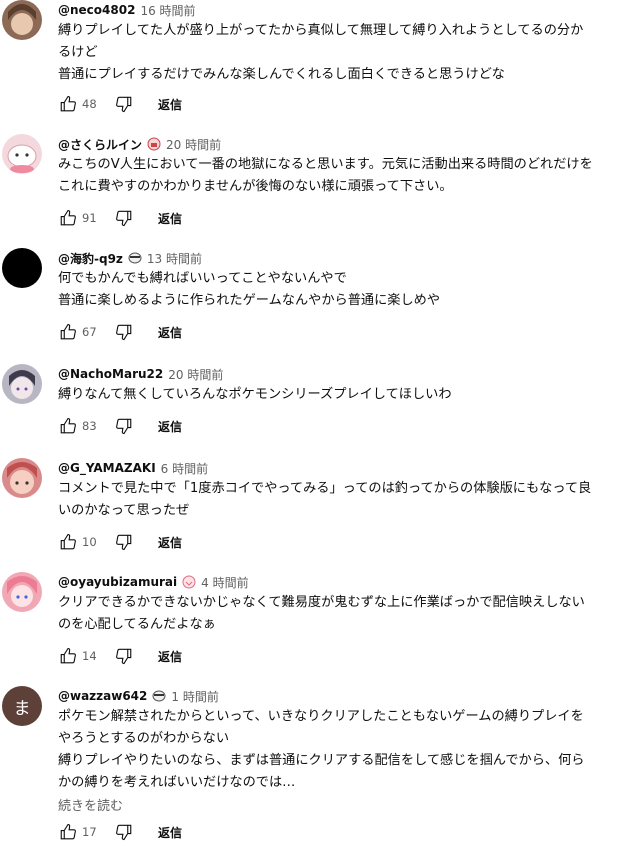 The image size is (638, 846). I want to click on comment-actions: 10 返信, so click(347, 542).